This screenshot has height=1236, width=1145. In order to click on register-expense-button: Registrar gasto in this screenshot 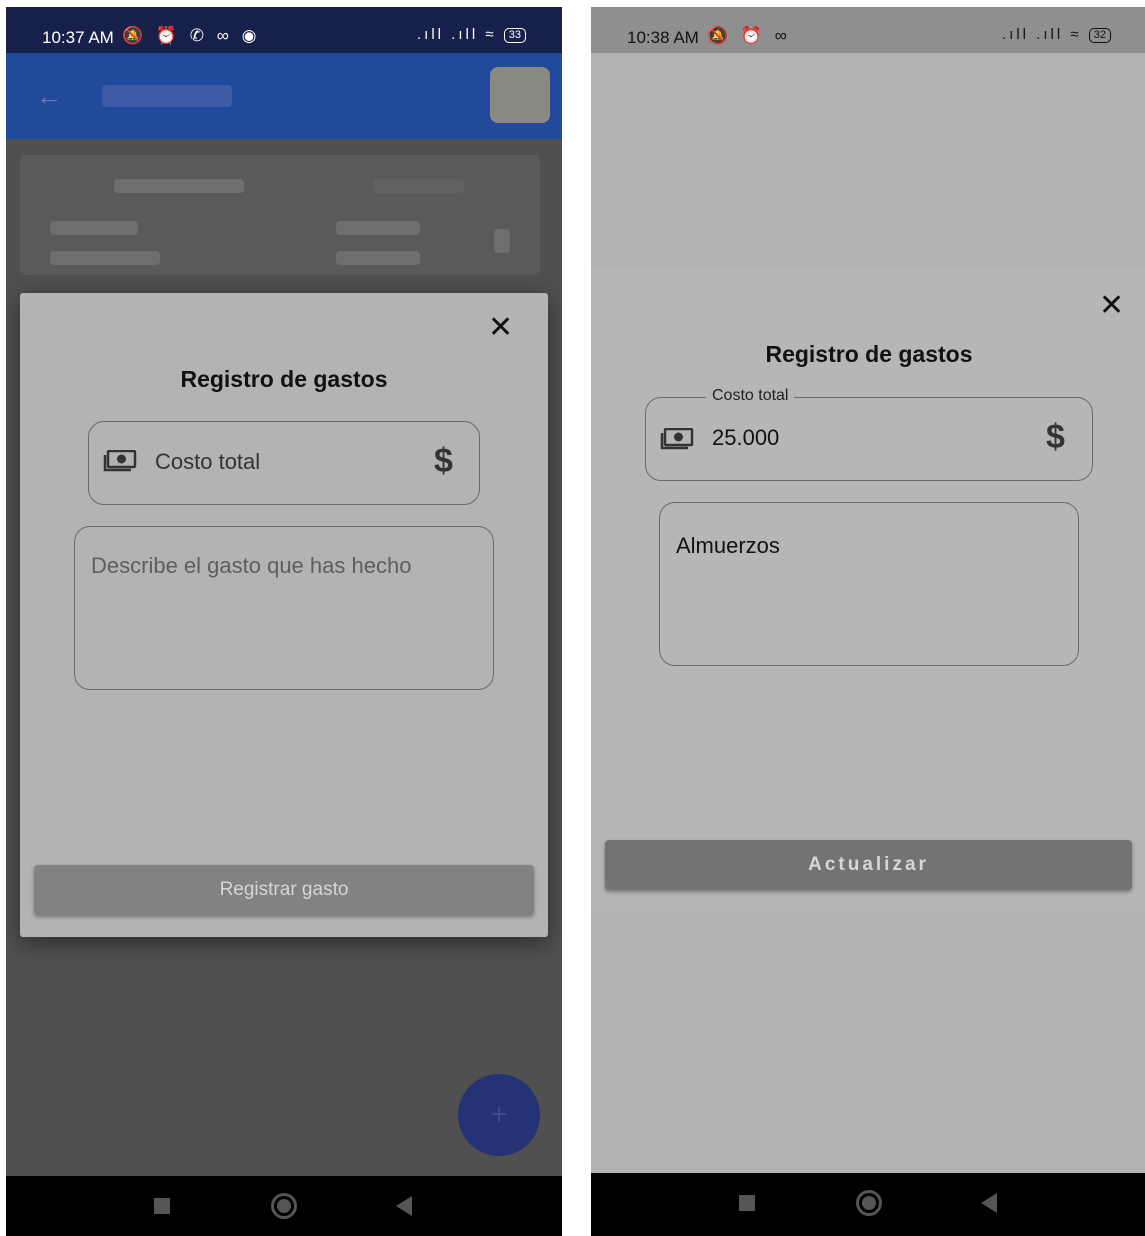, I will do `click(284, 890)`.